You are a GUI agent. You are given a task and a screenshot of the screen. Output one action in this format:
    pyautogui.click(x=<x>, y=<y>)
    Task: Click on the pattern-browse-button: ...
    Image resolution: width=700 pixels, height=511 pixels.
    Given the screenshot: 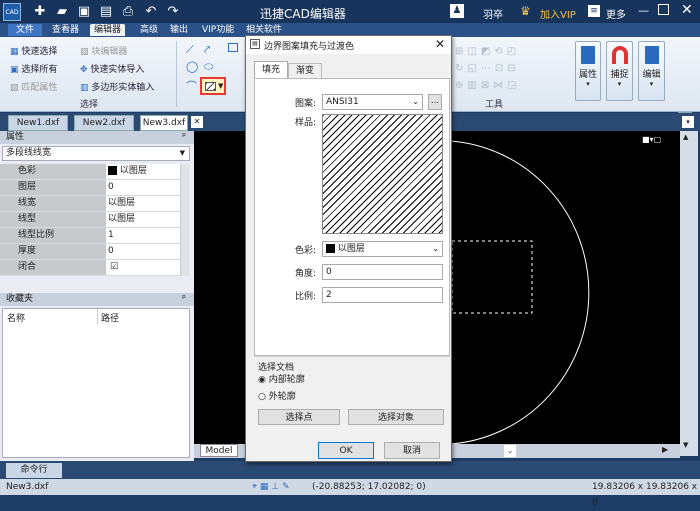 What is the action you would take?
    pyautogui.click(x=435, y=102)
    